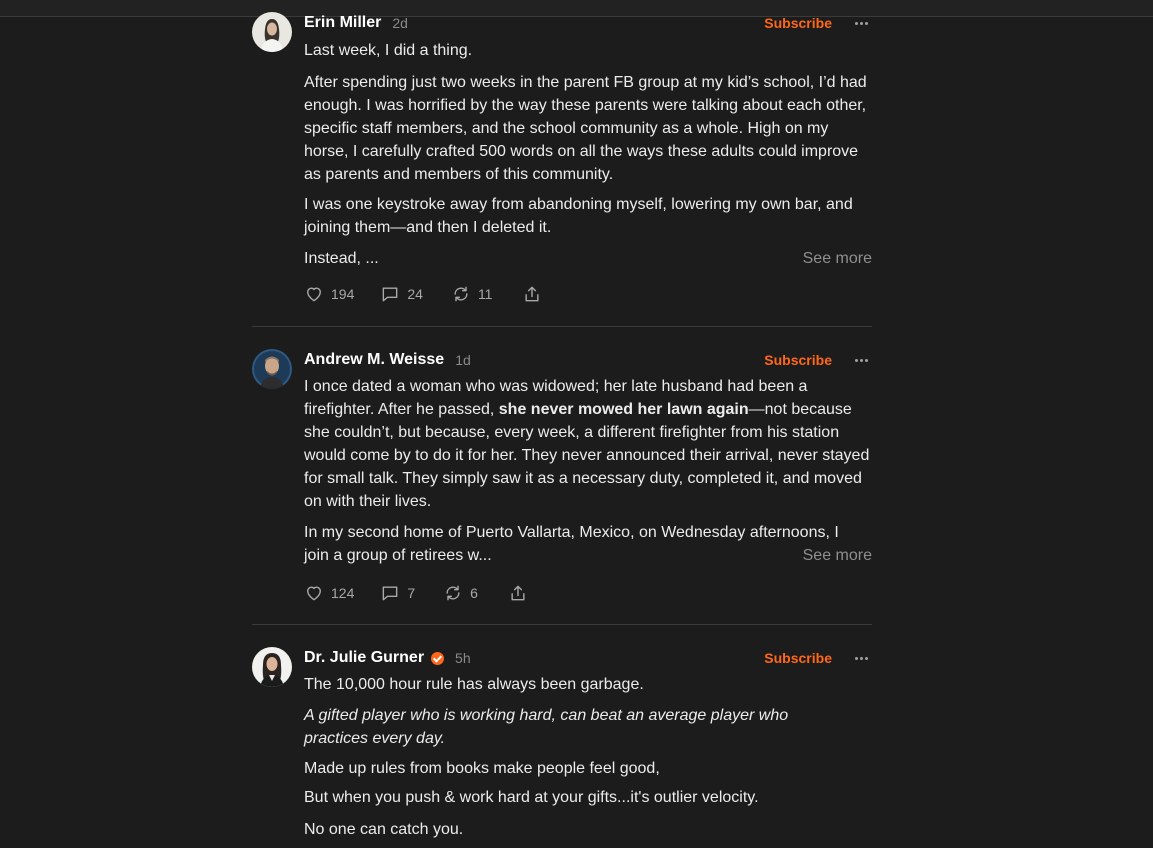  What do you see at coordinates (374, 360) in the screenshot?
I see `author-name: Andrew M. Weisse` at bounding box center [374, 360].